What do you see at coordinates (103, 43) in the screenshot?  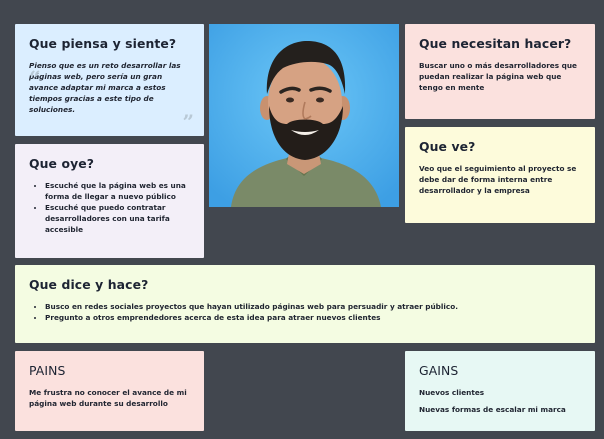 I see `piensa-siente-title: Que piensa y siente?` at bounding box center [103, 43].